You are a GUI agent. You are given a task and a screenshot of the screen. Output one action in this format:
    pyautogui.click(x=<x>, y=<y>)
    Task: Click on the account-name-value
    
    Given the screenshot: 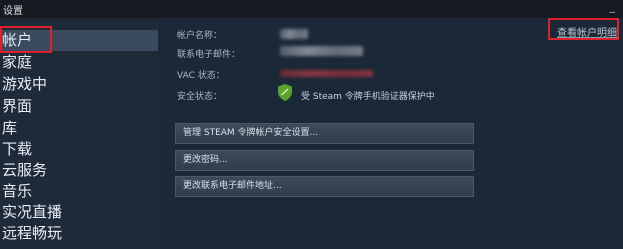 What is the action you would take?
    pyautogui.click(x=294, y=34)
    